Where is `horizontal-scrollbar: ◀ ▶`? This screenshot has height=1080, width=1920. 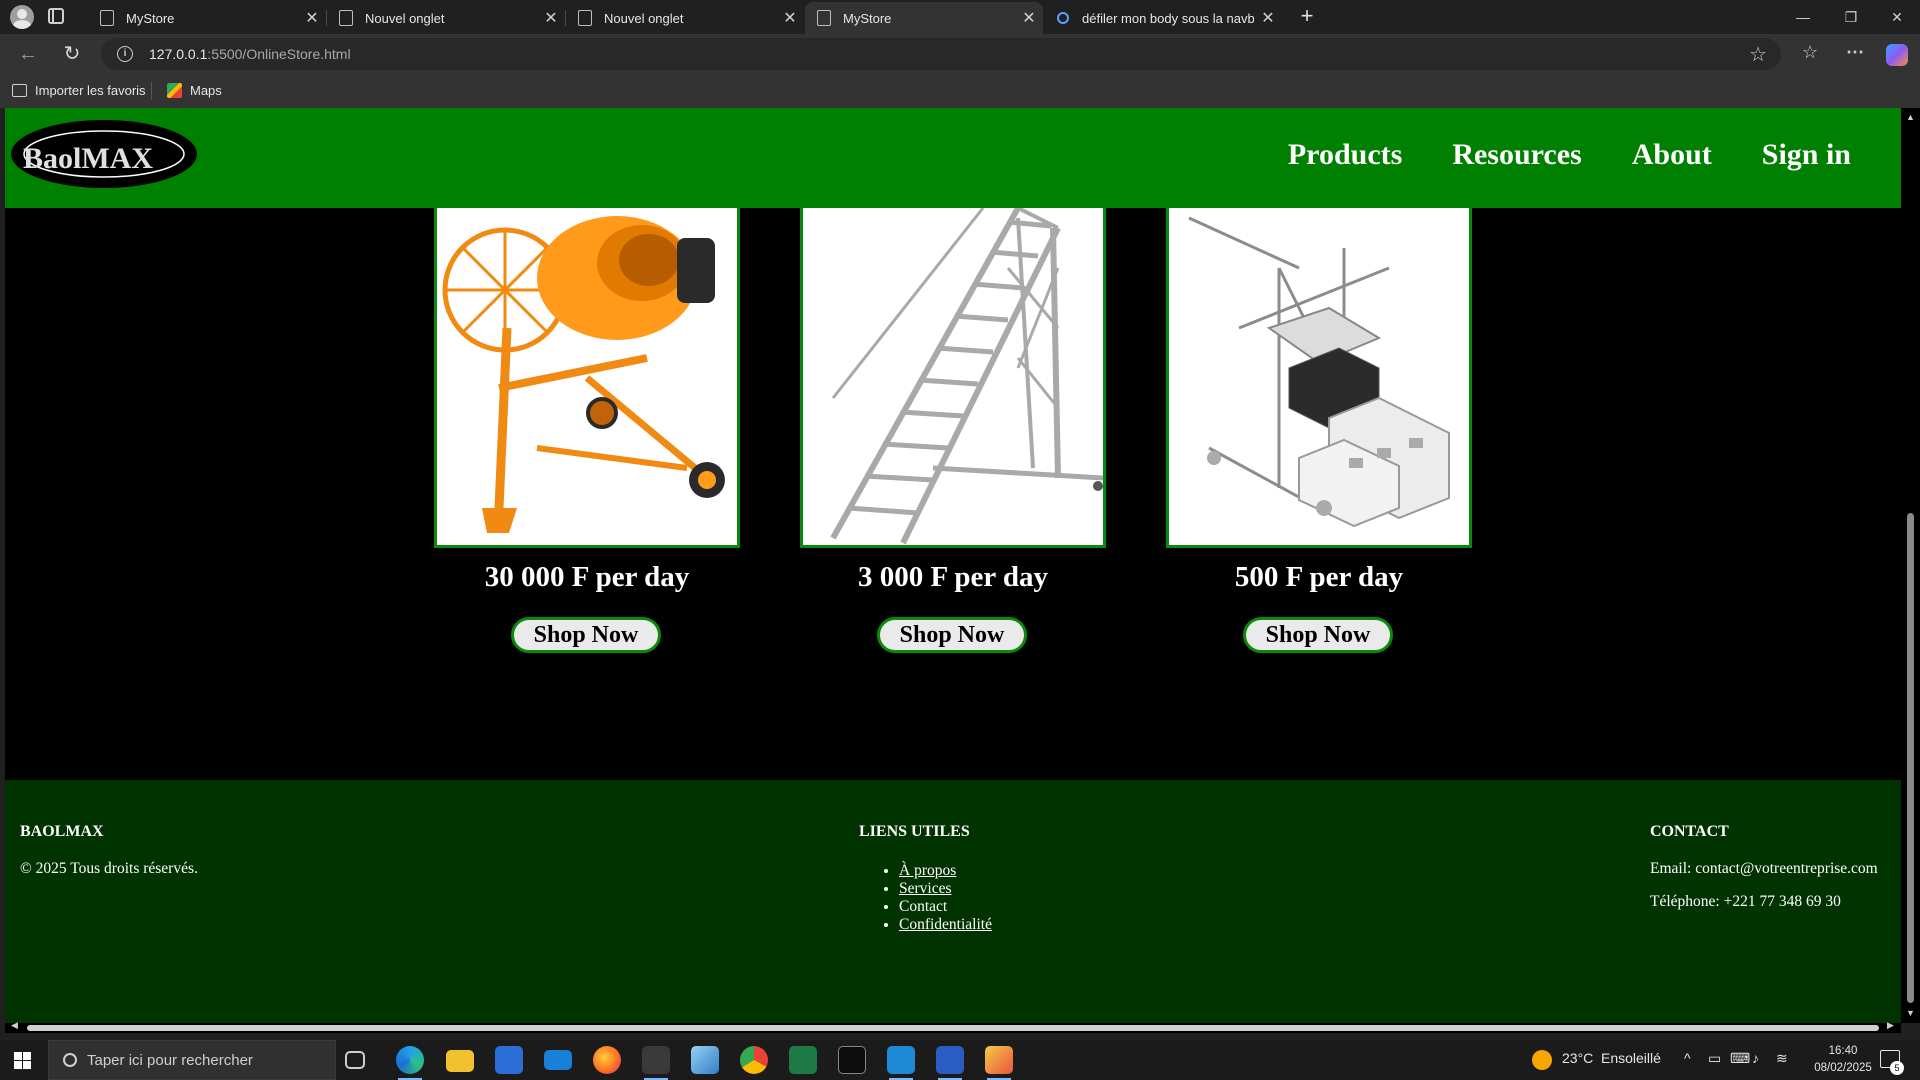 horizontal-scrollbar: ◀ ▶ is located at coordinates (953, 1026).